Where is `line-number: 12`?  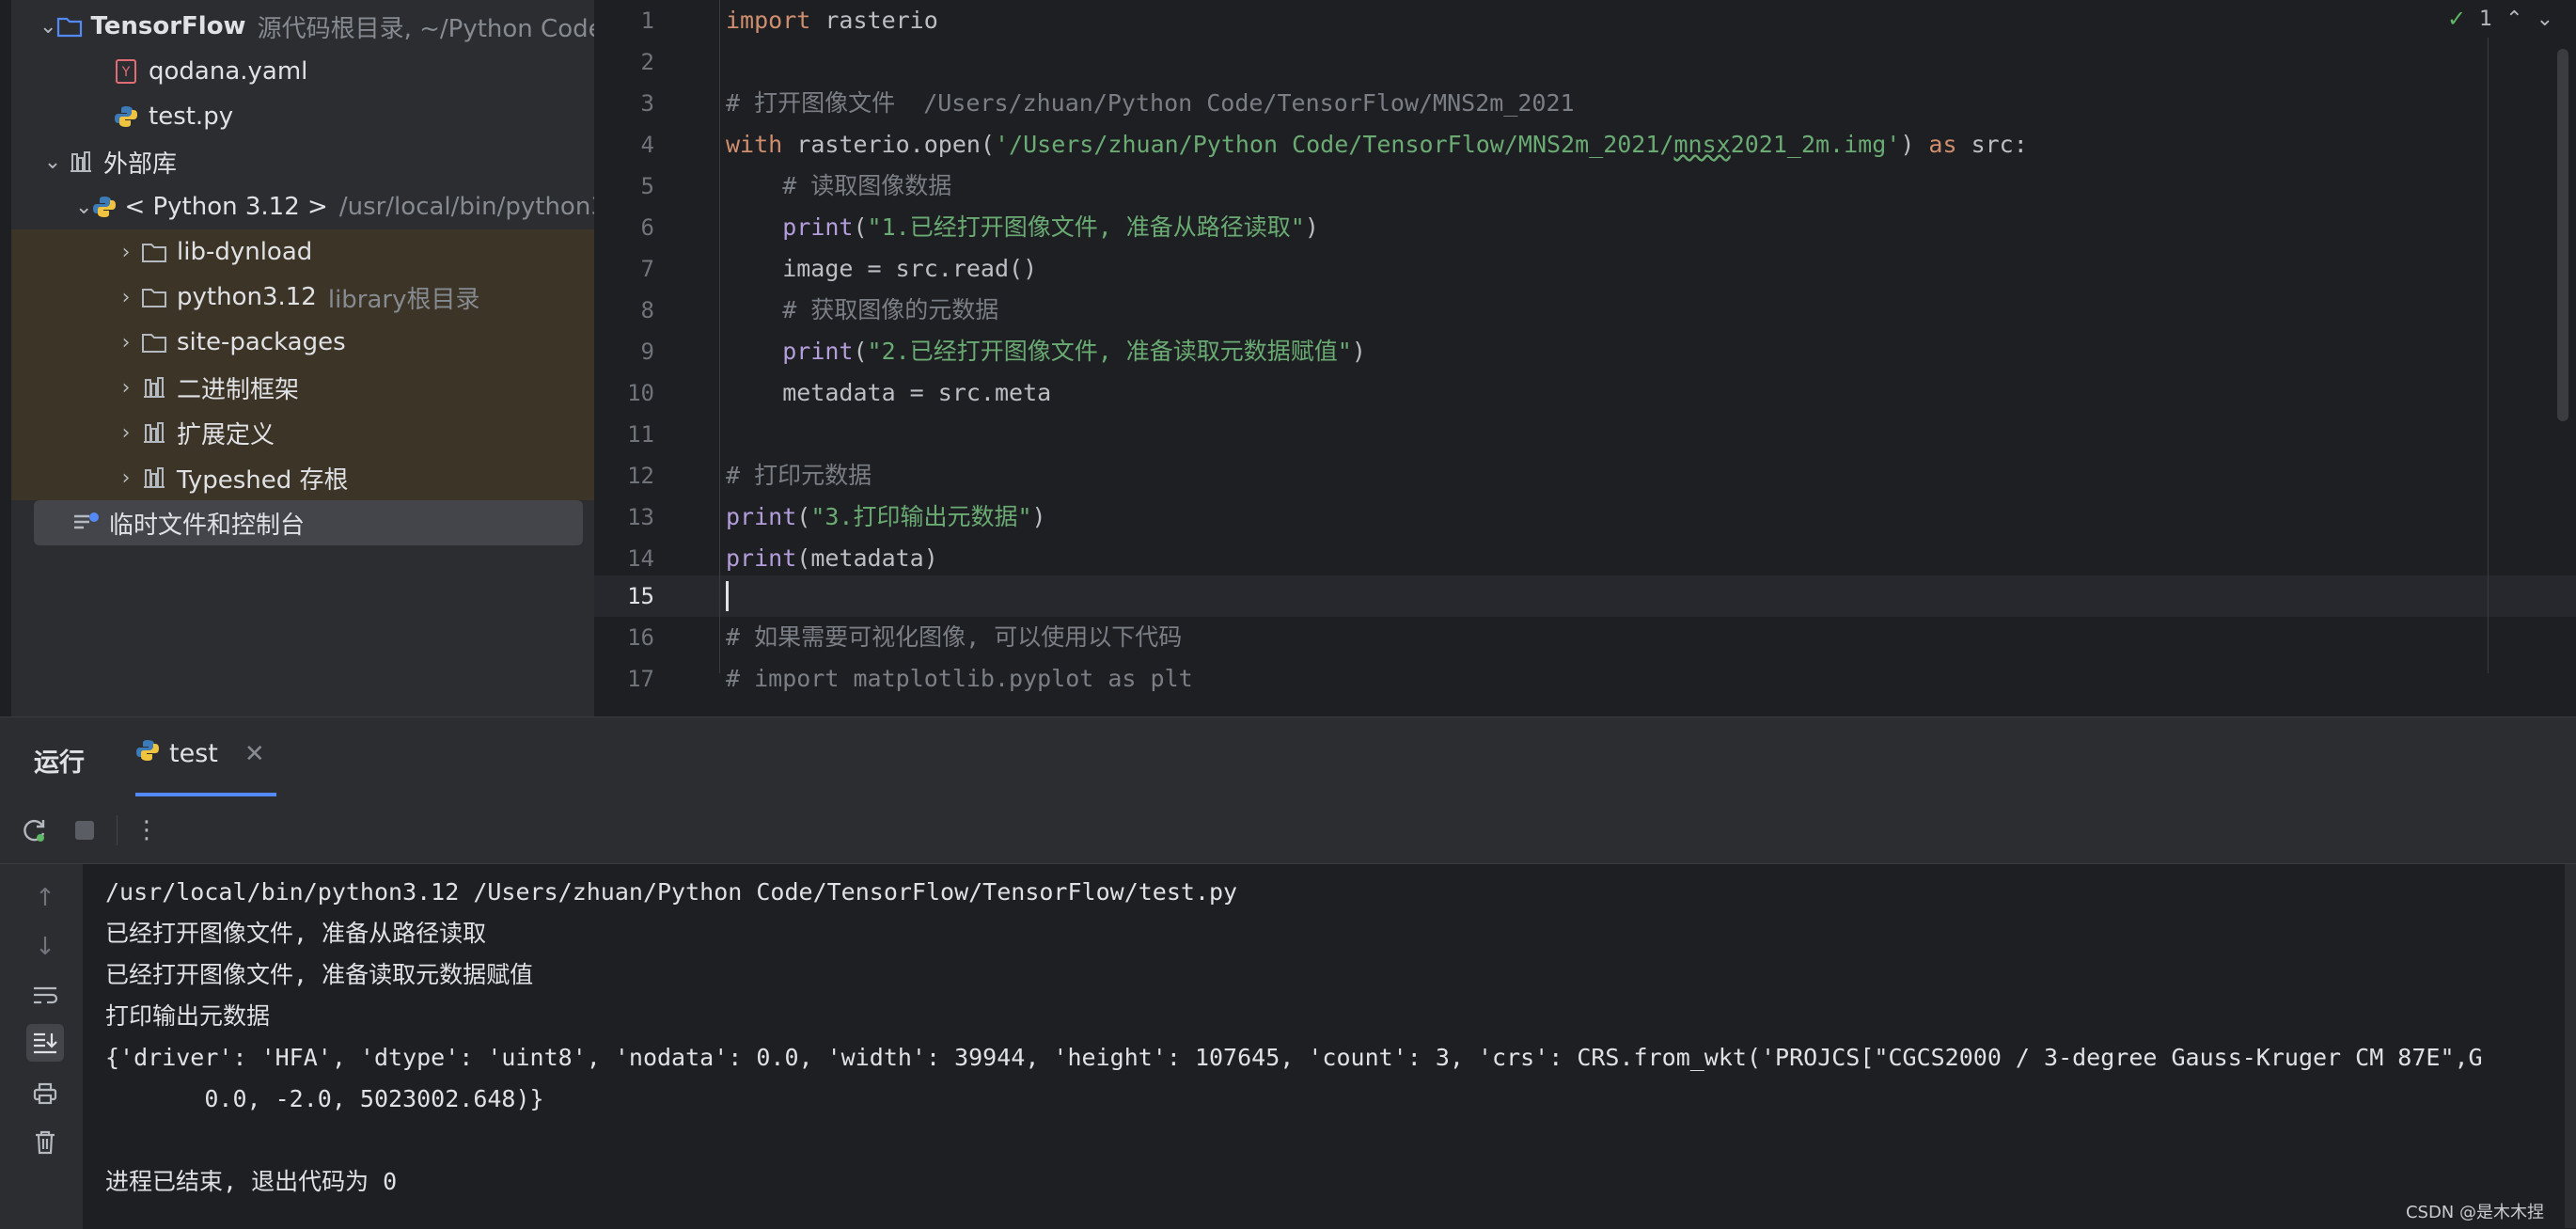 line-number: 12 is located at coordinates (640, 476).